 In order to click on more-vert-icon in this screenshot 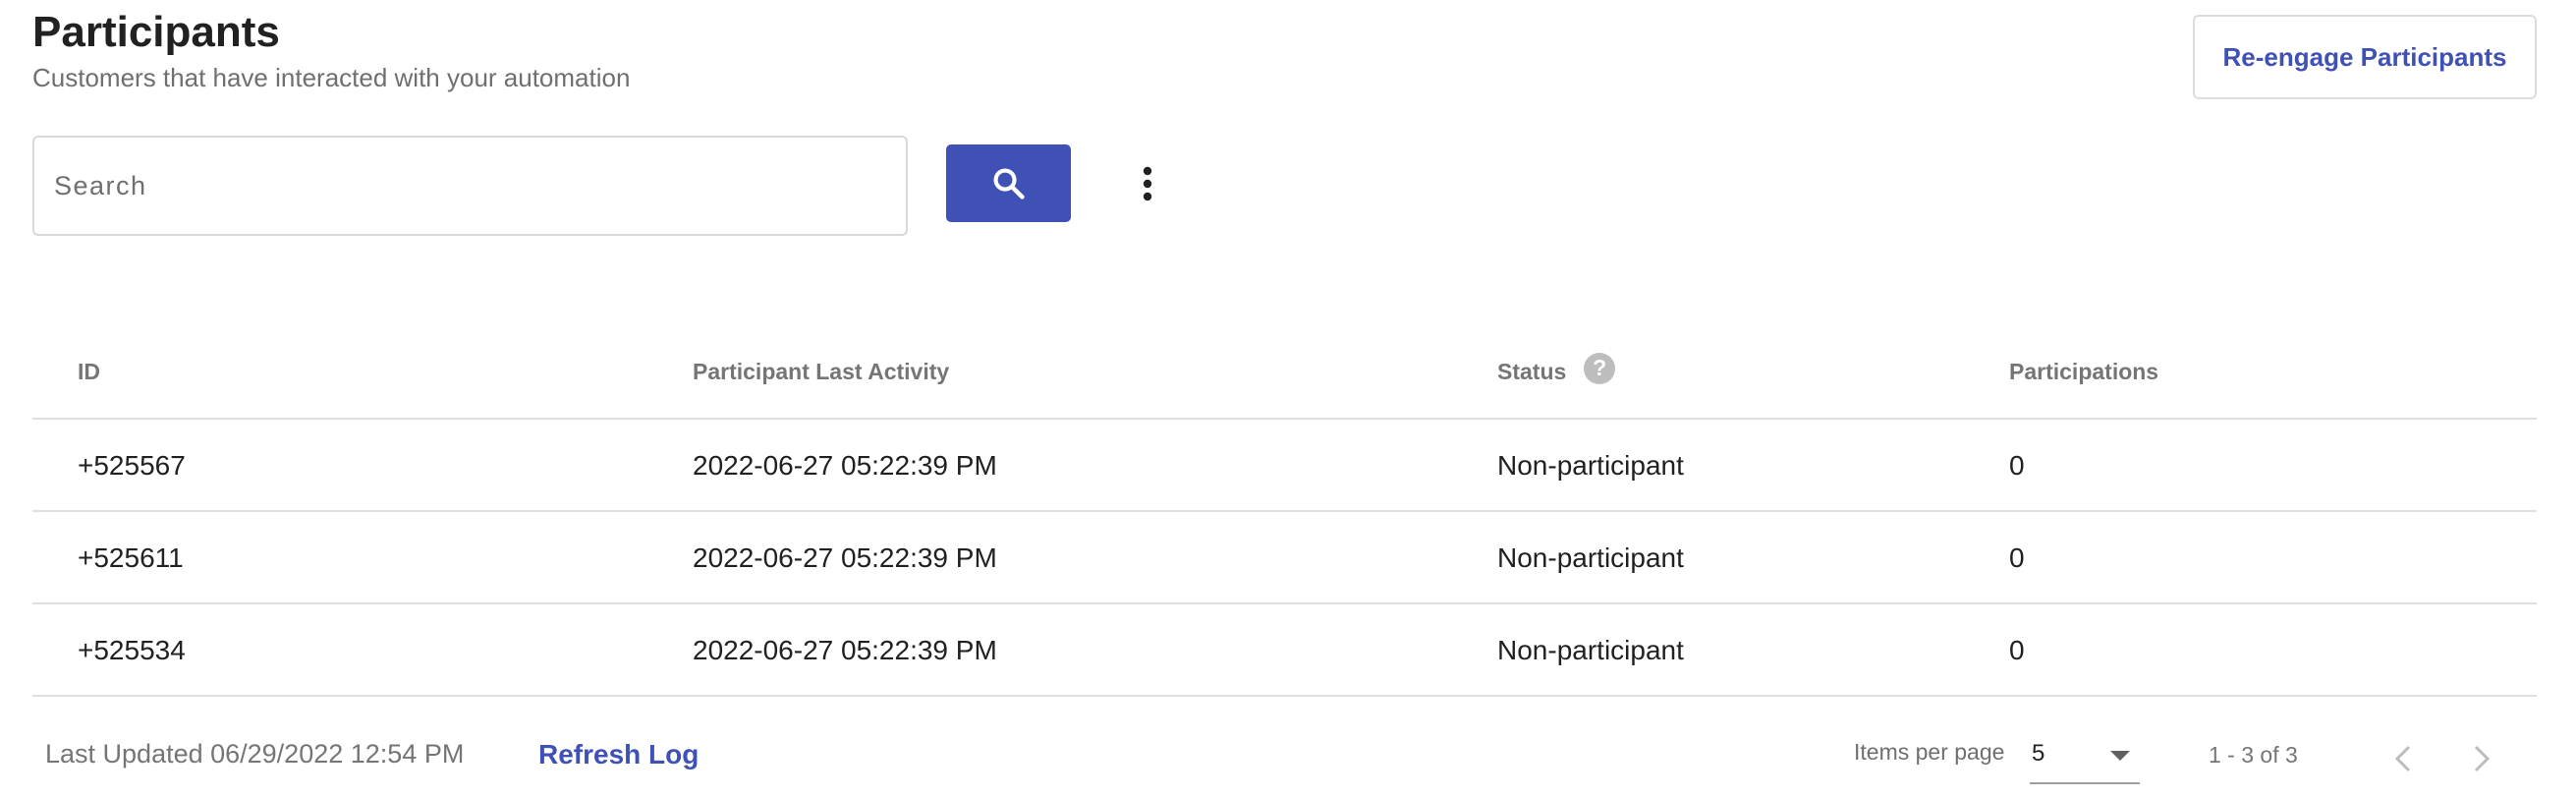, I will do `click(1147, 183)`.